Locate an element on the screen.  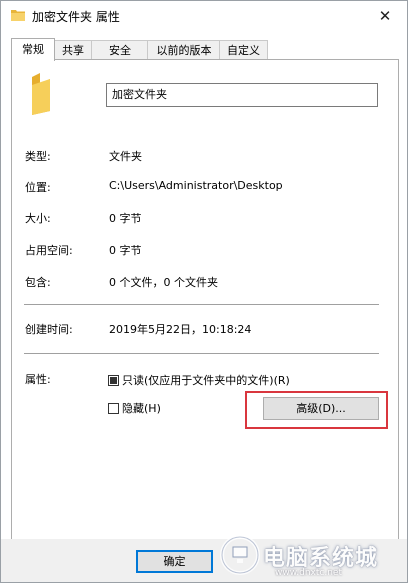
readonly-label: 只读(仅应用于文件夹中的文件)(R) is located at coordinates (206, 380).